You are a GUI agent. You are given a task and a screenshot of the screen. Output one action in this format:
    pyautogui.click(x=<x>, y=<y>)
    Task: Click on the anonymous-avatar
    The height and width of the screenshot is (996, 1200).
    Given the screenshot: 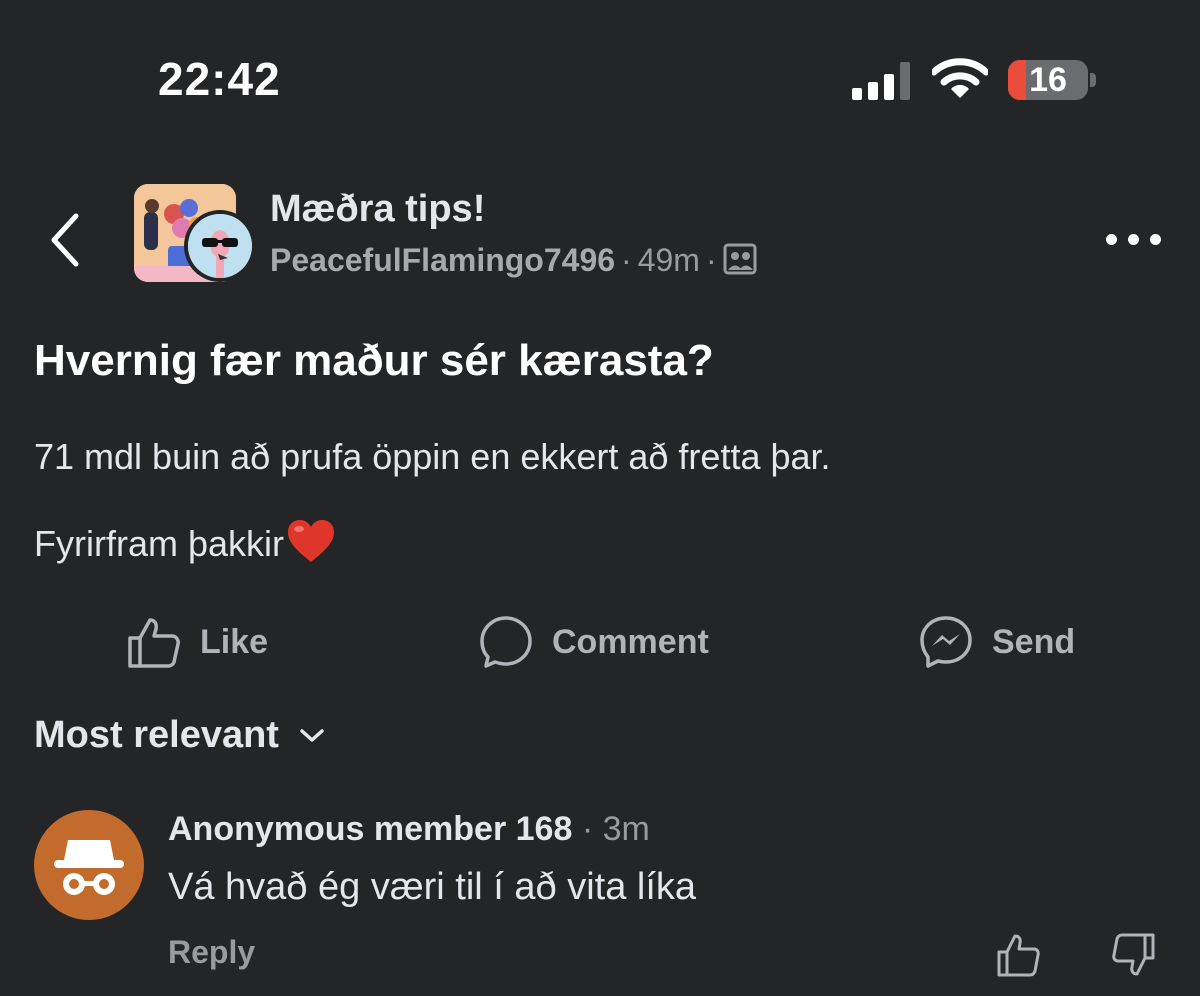 What is the action you would take?
    pyautogui.click(x=89, y=865)
    